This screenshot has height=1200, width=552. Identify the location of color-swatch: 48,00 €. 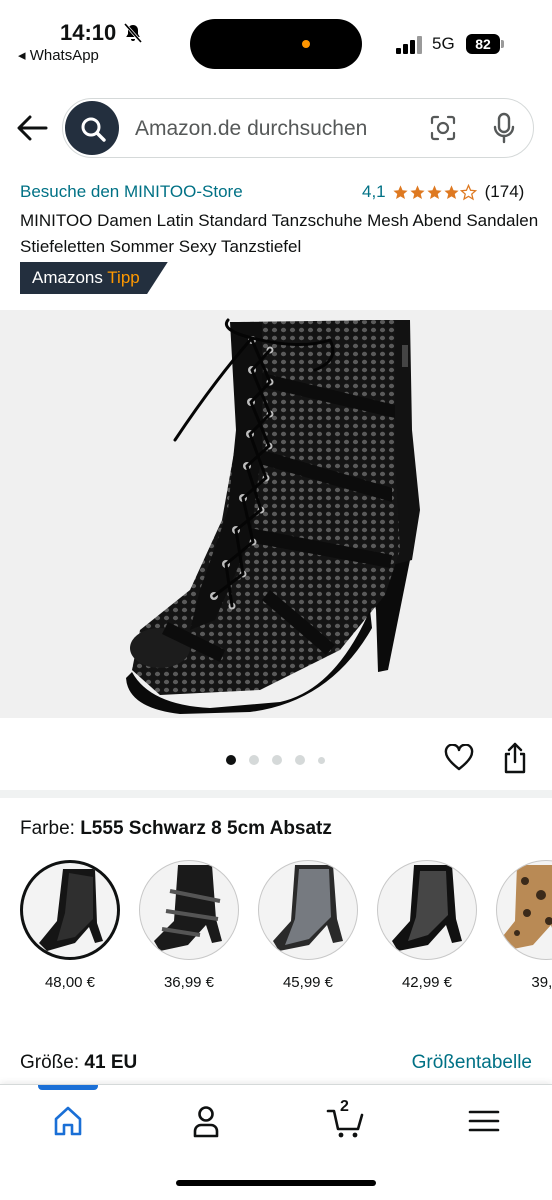
(70, 925).